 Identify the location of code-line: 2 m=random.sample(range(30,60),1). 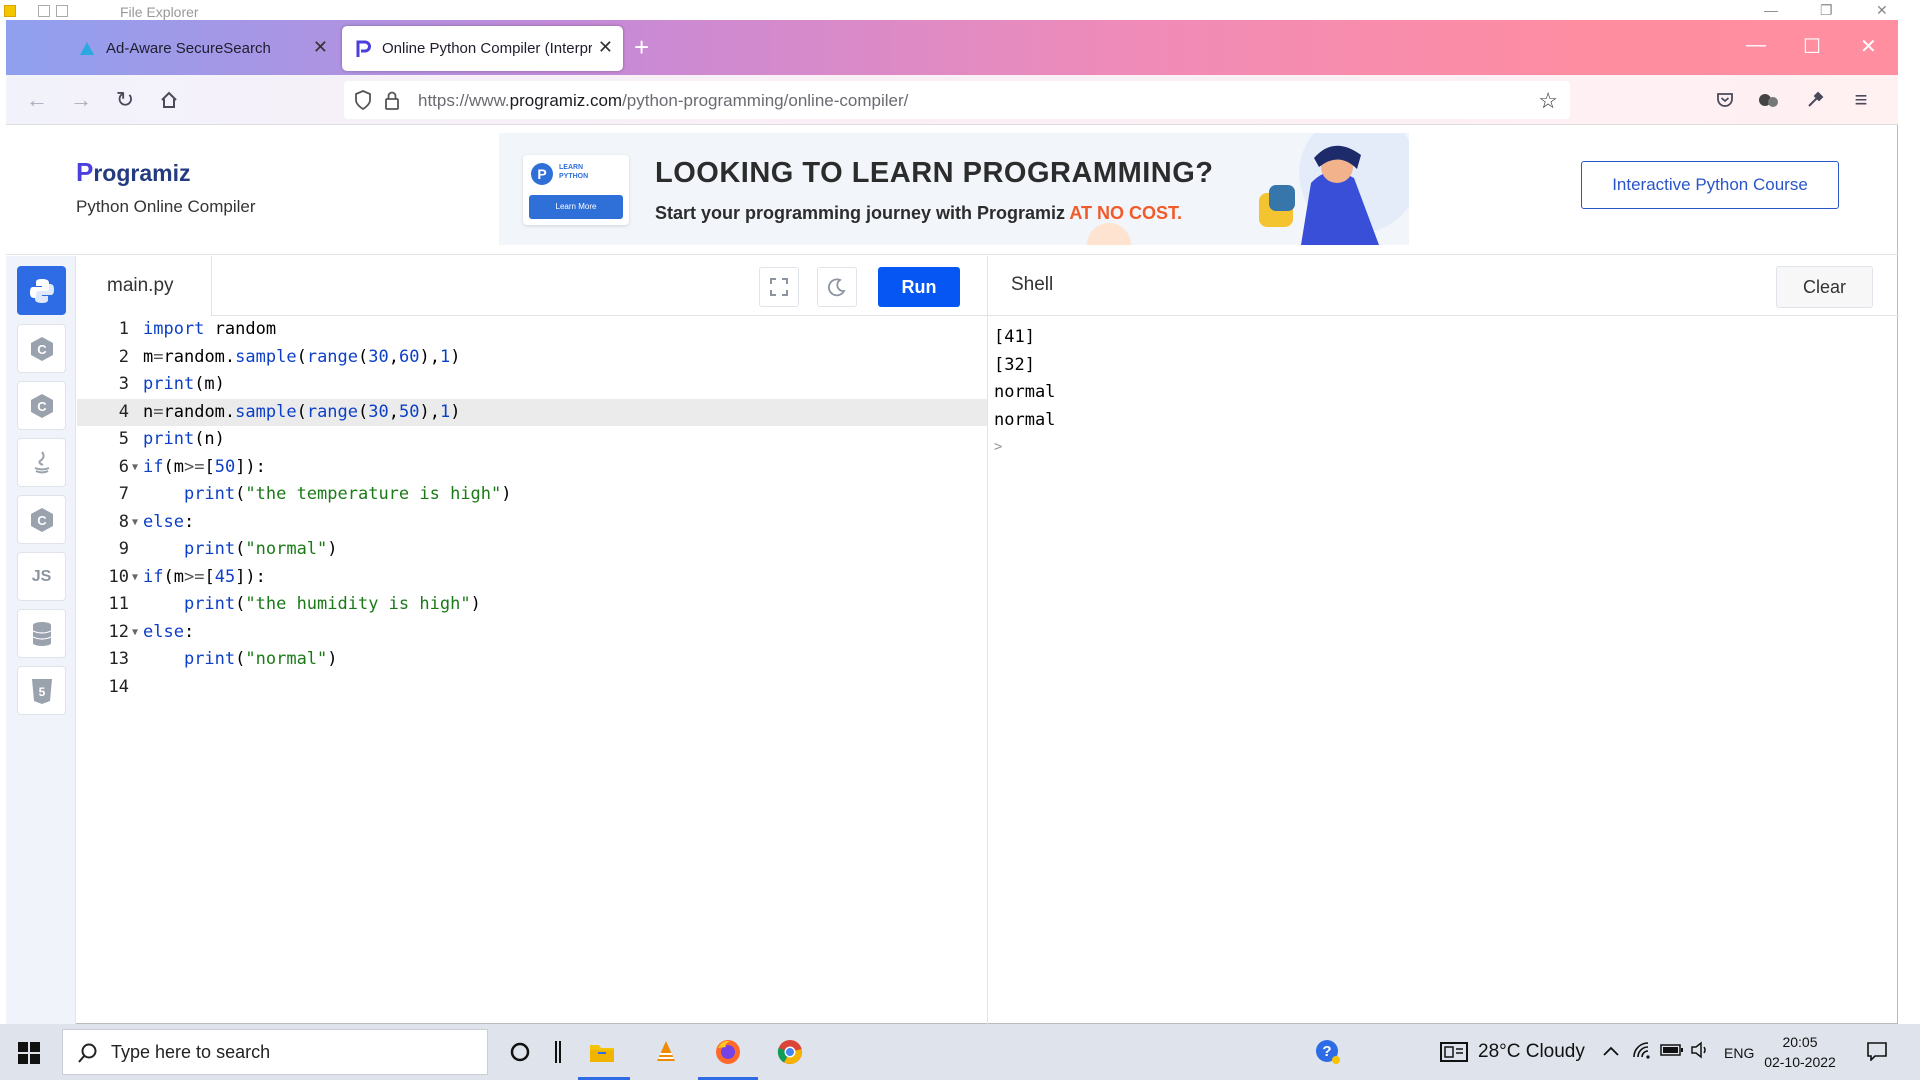
(532, 358).